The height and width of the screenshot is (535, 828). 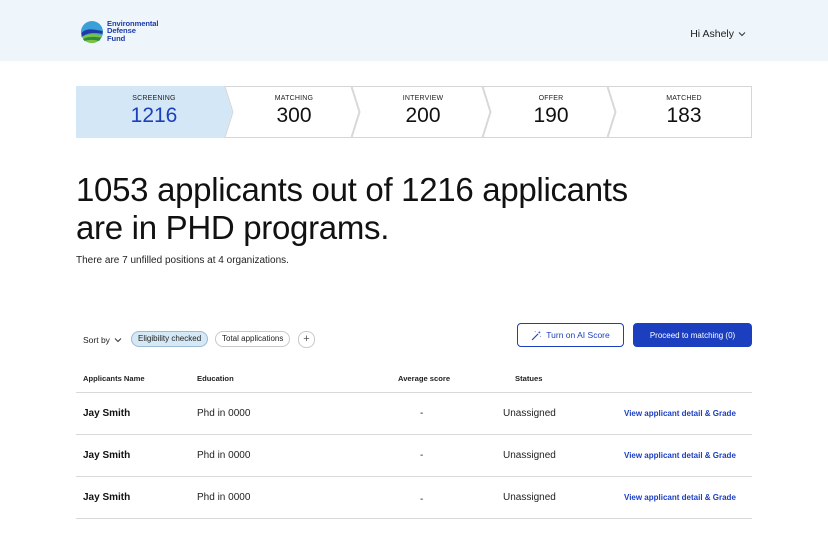 What do you see at coordinates (154, 98) in the screenshot?
I see `stage-label: SCREENING` at bounding box center [154, 98].